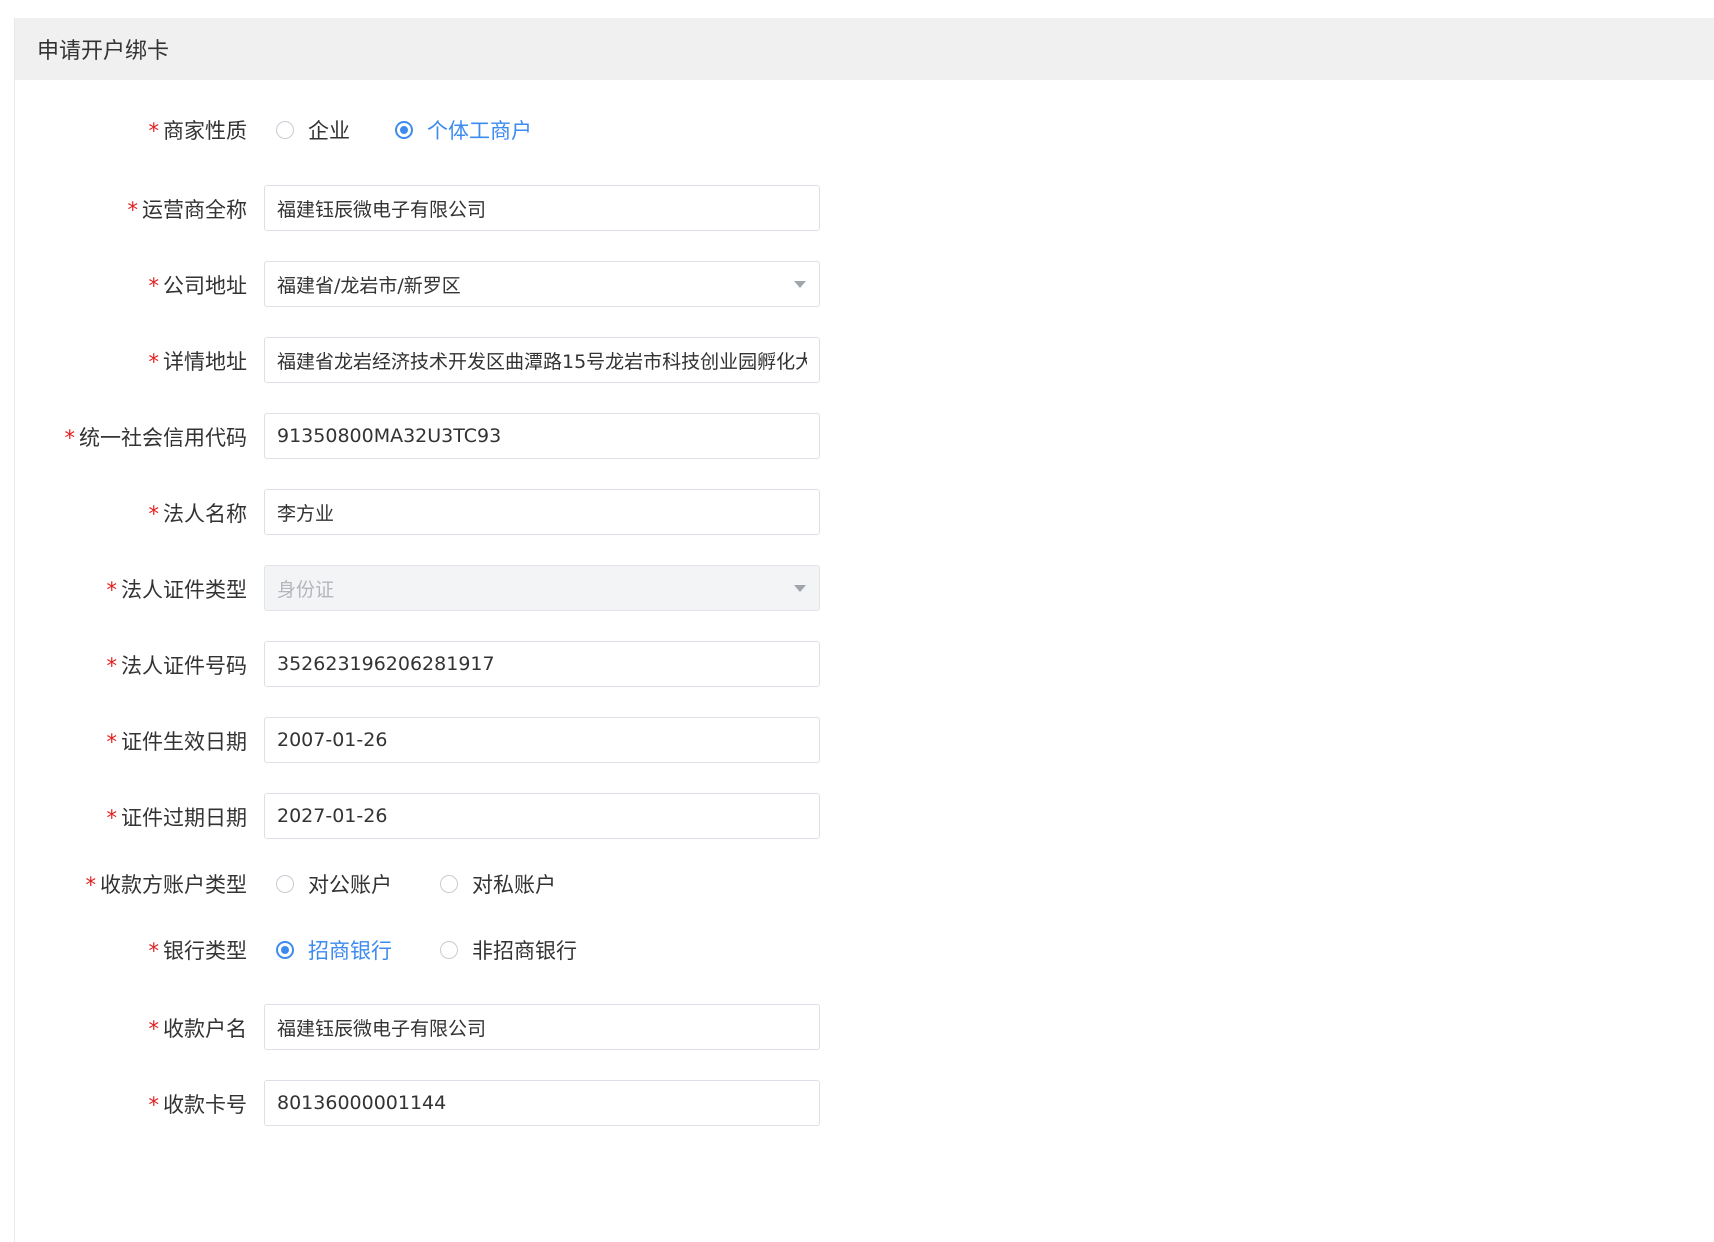 The image size is (1714, 1242). What do you see at coordinates (524, 951) in the screenshot?
I see `radio-non-cmb-bank-label: 非招商银行` at bounding box center [524, 951].